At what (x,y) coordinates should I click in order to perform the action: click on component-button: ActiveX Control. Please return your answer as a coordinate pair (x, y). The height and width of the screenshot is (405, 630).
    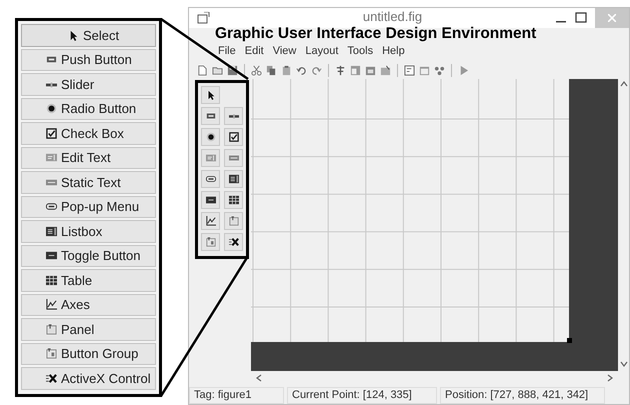
    Looking at the image, I should click on (88, 378).